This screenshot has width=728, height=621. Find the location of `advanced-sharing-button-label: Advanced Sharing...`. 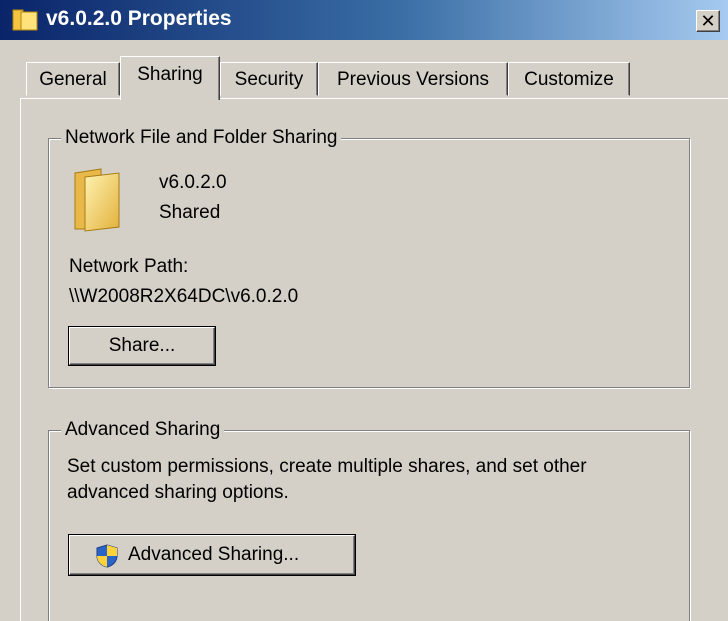

advanced-sharing-button-label: Advanced Sharing... is located at coordinates (214, 554).